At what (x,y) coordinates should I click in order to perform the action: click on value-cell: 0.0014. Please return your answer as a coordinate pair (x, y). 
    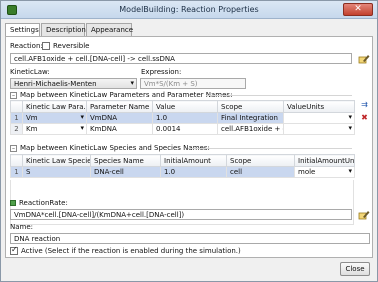
    Looking at the image, I should click on (185, 129).